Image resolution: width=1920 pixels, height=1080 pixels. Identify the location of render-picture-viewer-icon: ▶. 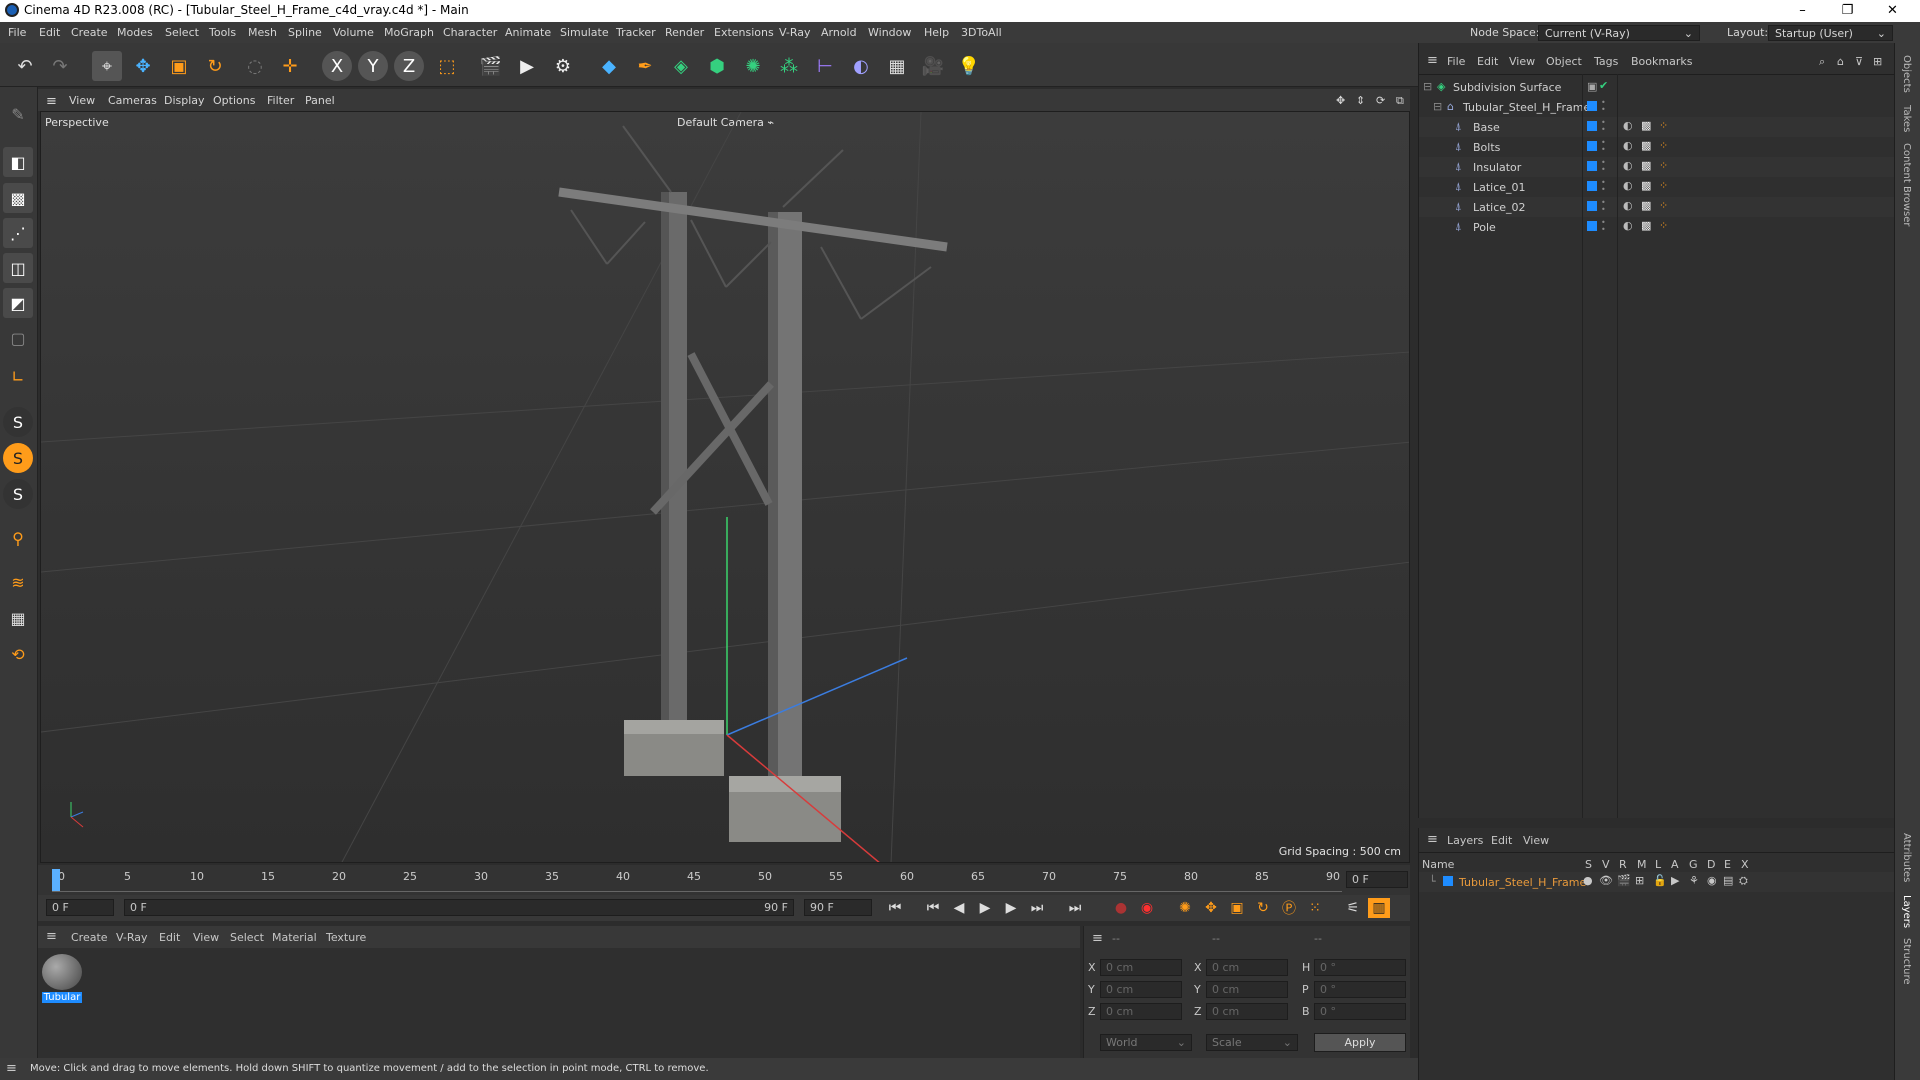
(527, 66).